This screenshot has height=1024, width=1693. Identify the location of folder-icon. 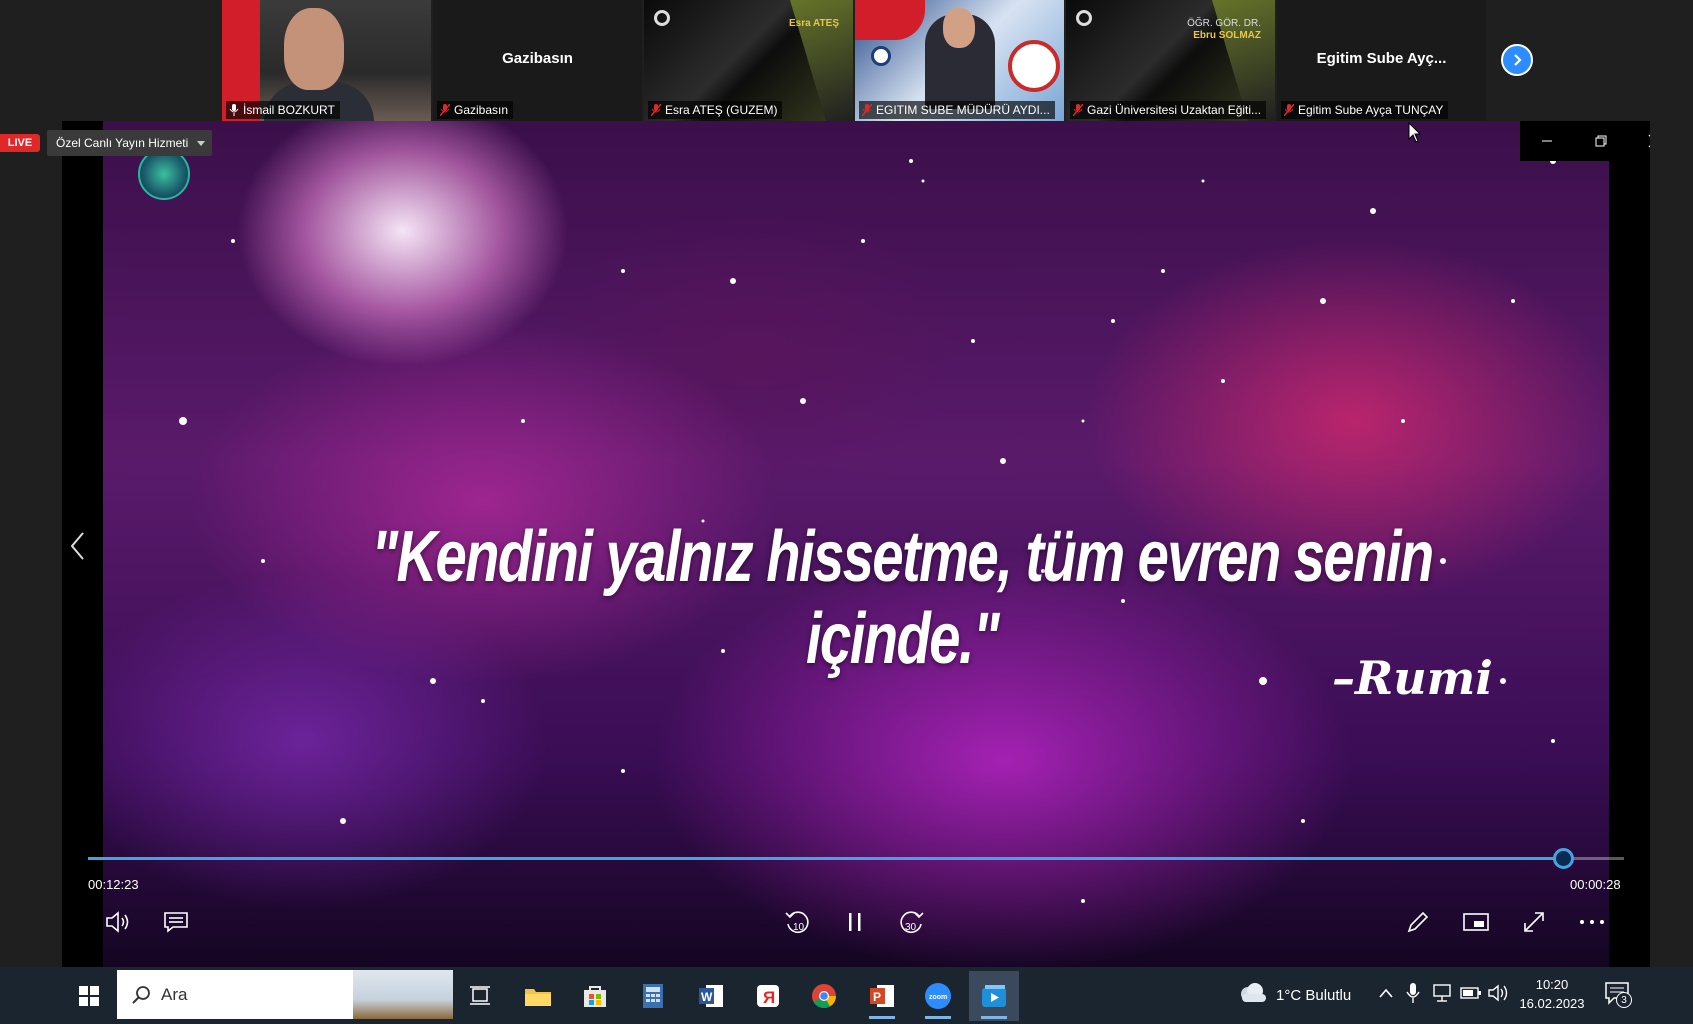
(538, 997).